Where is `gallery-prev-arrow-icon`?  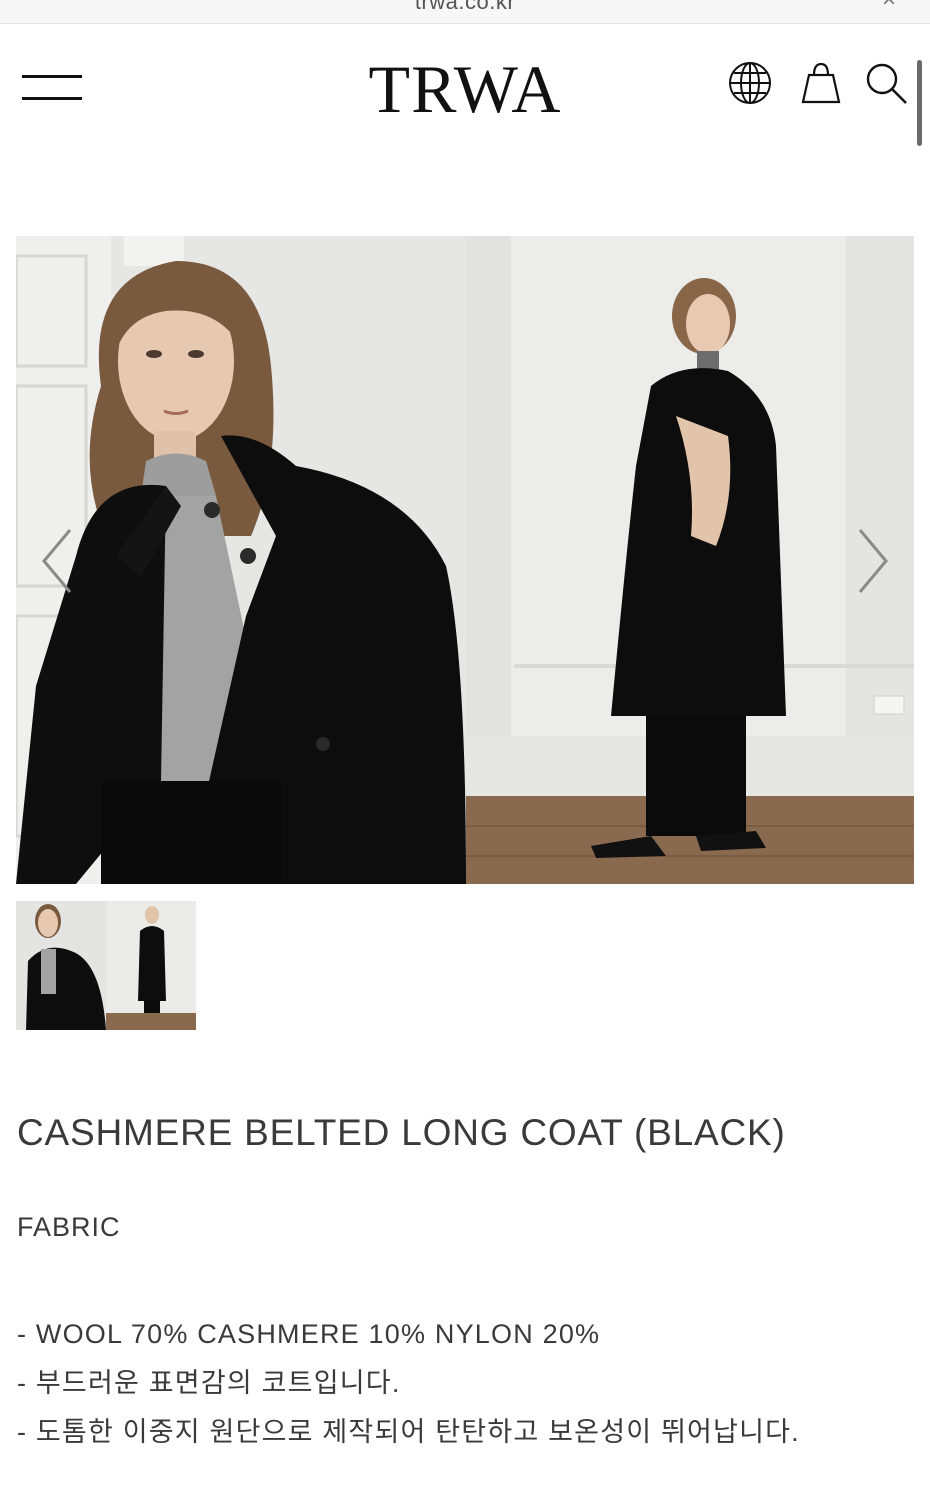 gallery-prev-arrow-icon is located at coordinates (58, 561).